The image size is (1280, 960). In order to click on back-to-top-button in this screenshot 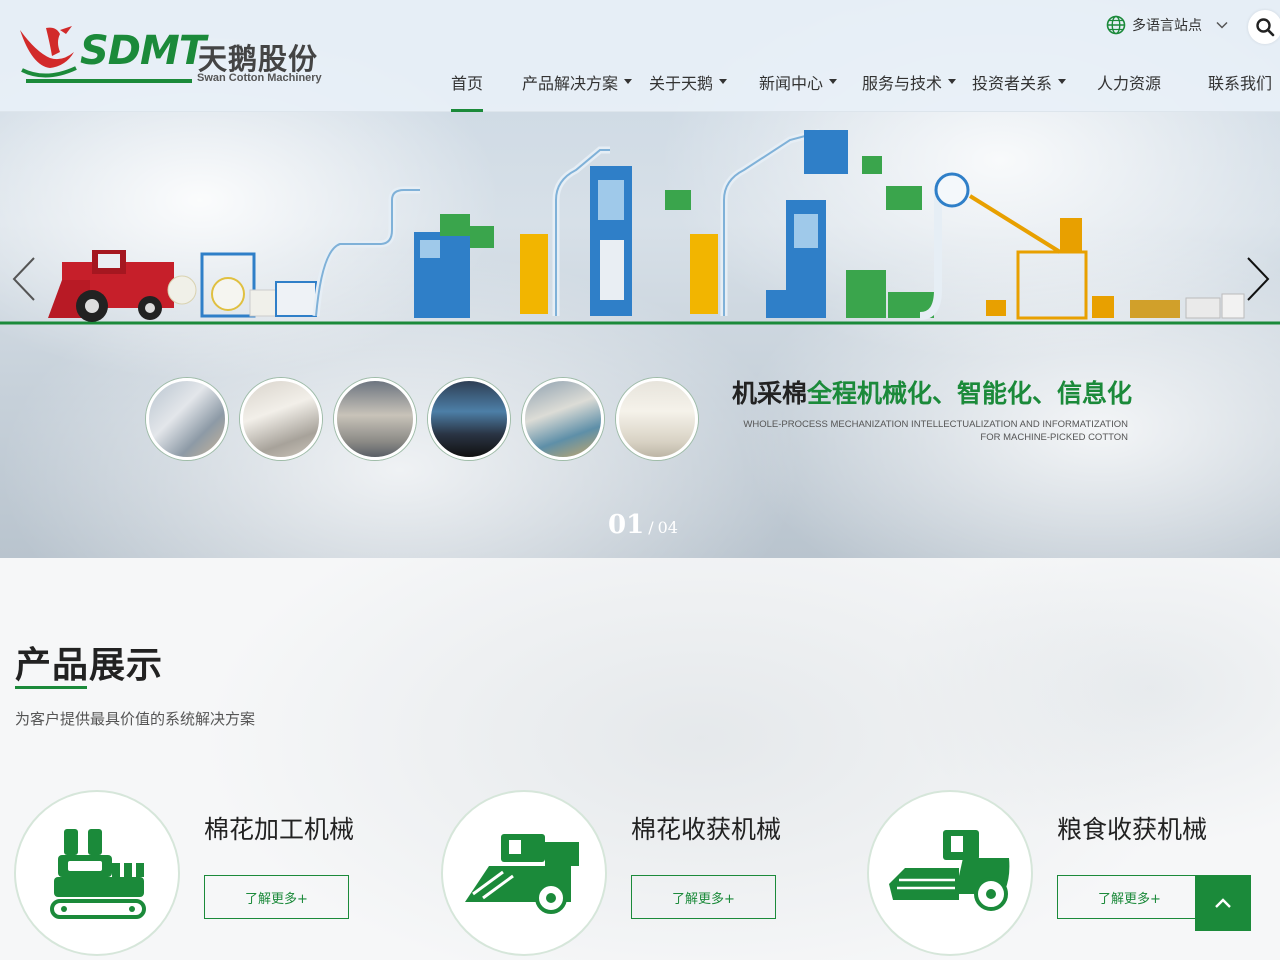, I will do `click(1223, 903)`.